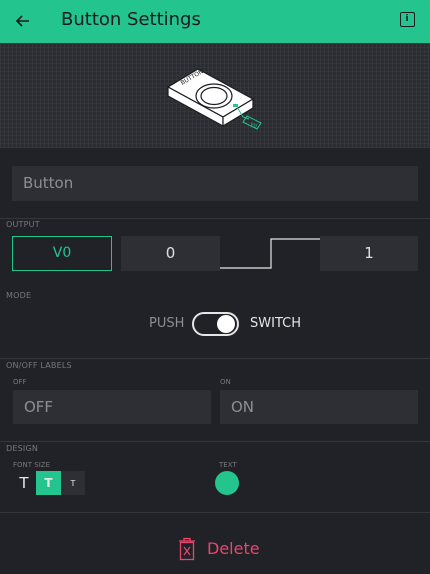  What do you see at coordinates (226, 324) in the screenshot?
I see `toggle-knob` at bounding box center [226, 324].